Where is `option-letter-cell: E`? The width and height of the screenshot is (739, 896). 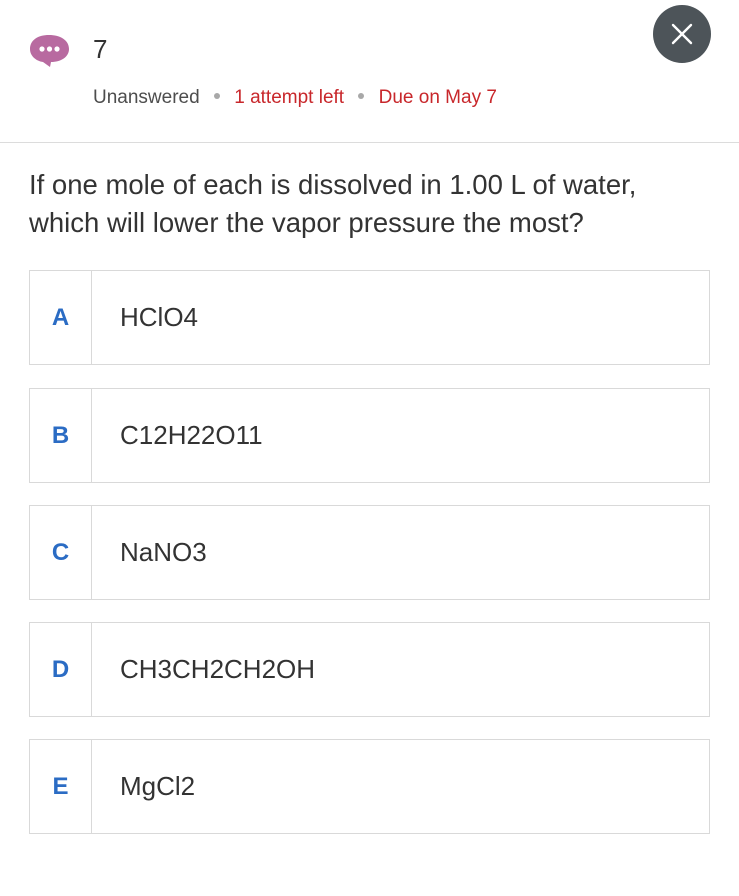
option-letter-cell: E is located at coordinates (61, 786).